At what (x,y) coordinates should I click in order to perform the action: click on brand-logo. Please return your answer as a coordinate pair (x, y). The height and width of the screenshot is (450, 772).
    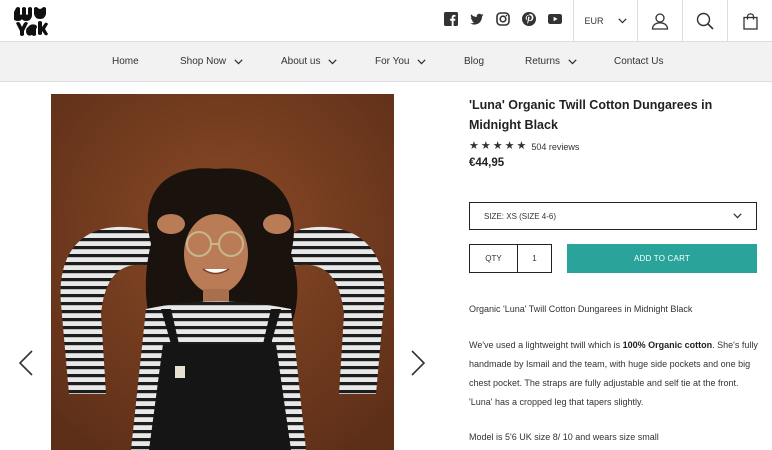
    Looking at the image, I should click on (31, 21).